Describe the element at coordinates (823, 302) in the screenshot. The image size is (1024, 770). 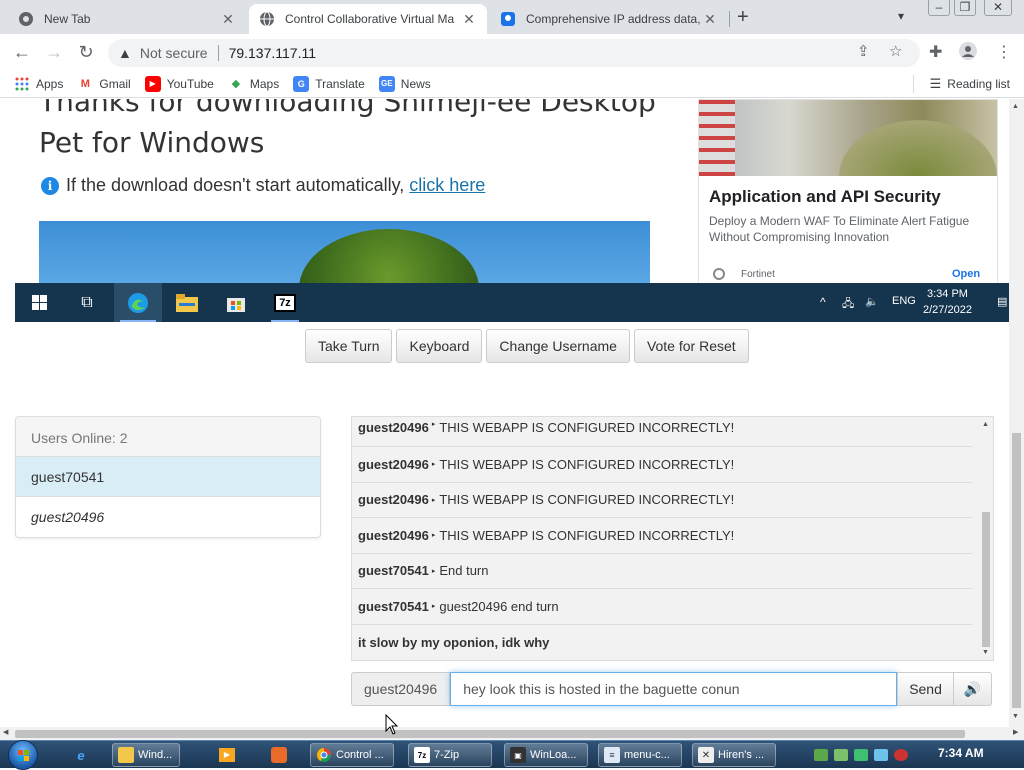
I see `vm-tray-chevron-icon: ^` at that location.